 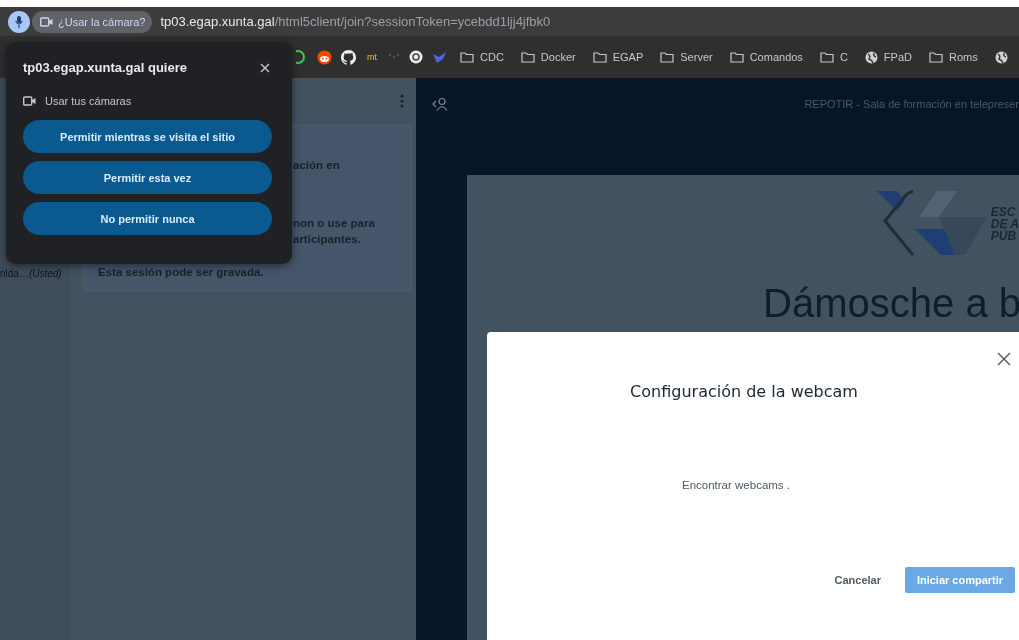 I want to click on bird-icon, so click(x=439, y=57).